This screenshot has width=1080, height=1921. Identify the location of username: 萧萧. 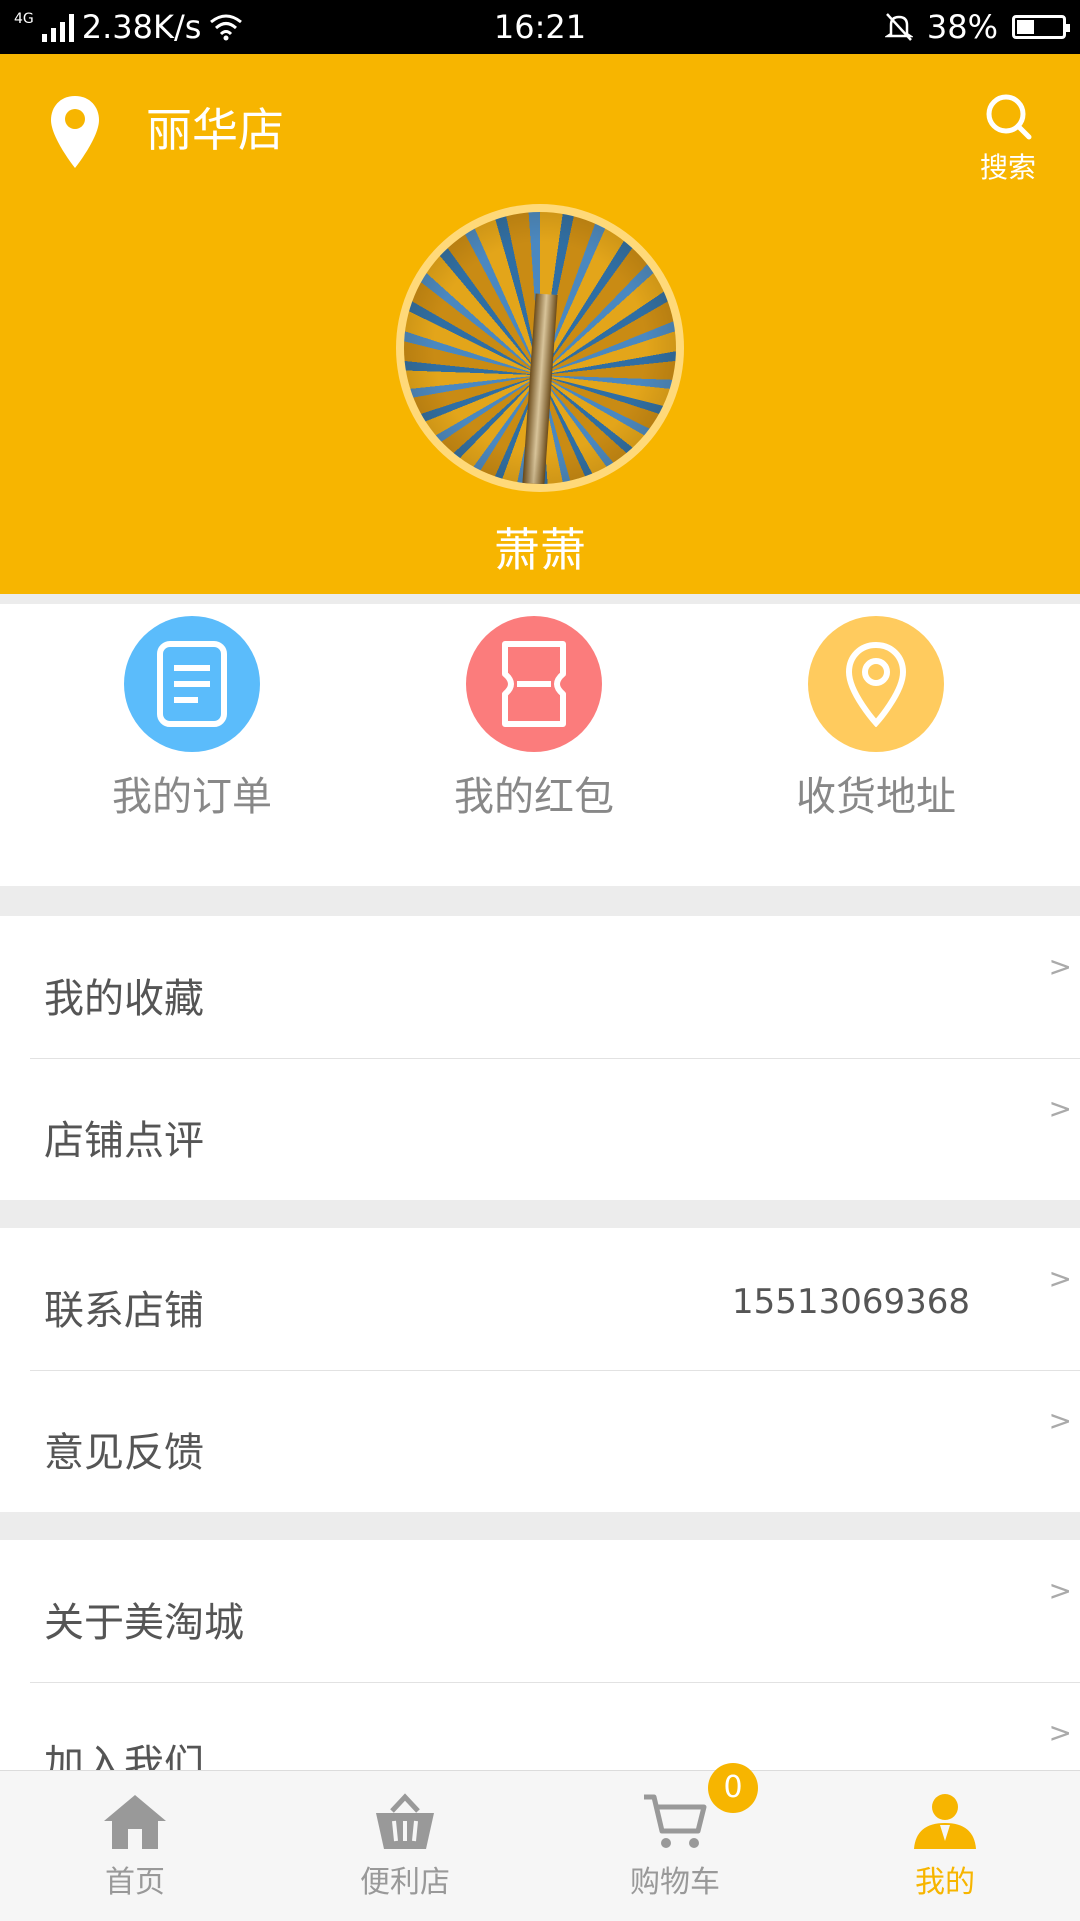
(540, 550).